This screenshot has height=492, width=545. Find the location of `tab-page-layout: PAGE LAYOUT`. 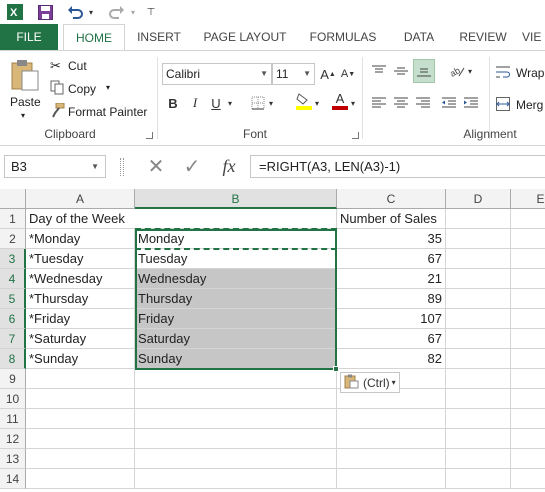

tab-page-layout: PAGE LAYOUT is located at coordinates (245, 37).